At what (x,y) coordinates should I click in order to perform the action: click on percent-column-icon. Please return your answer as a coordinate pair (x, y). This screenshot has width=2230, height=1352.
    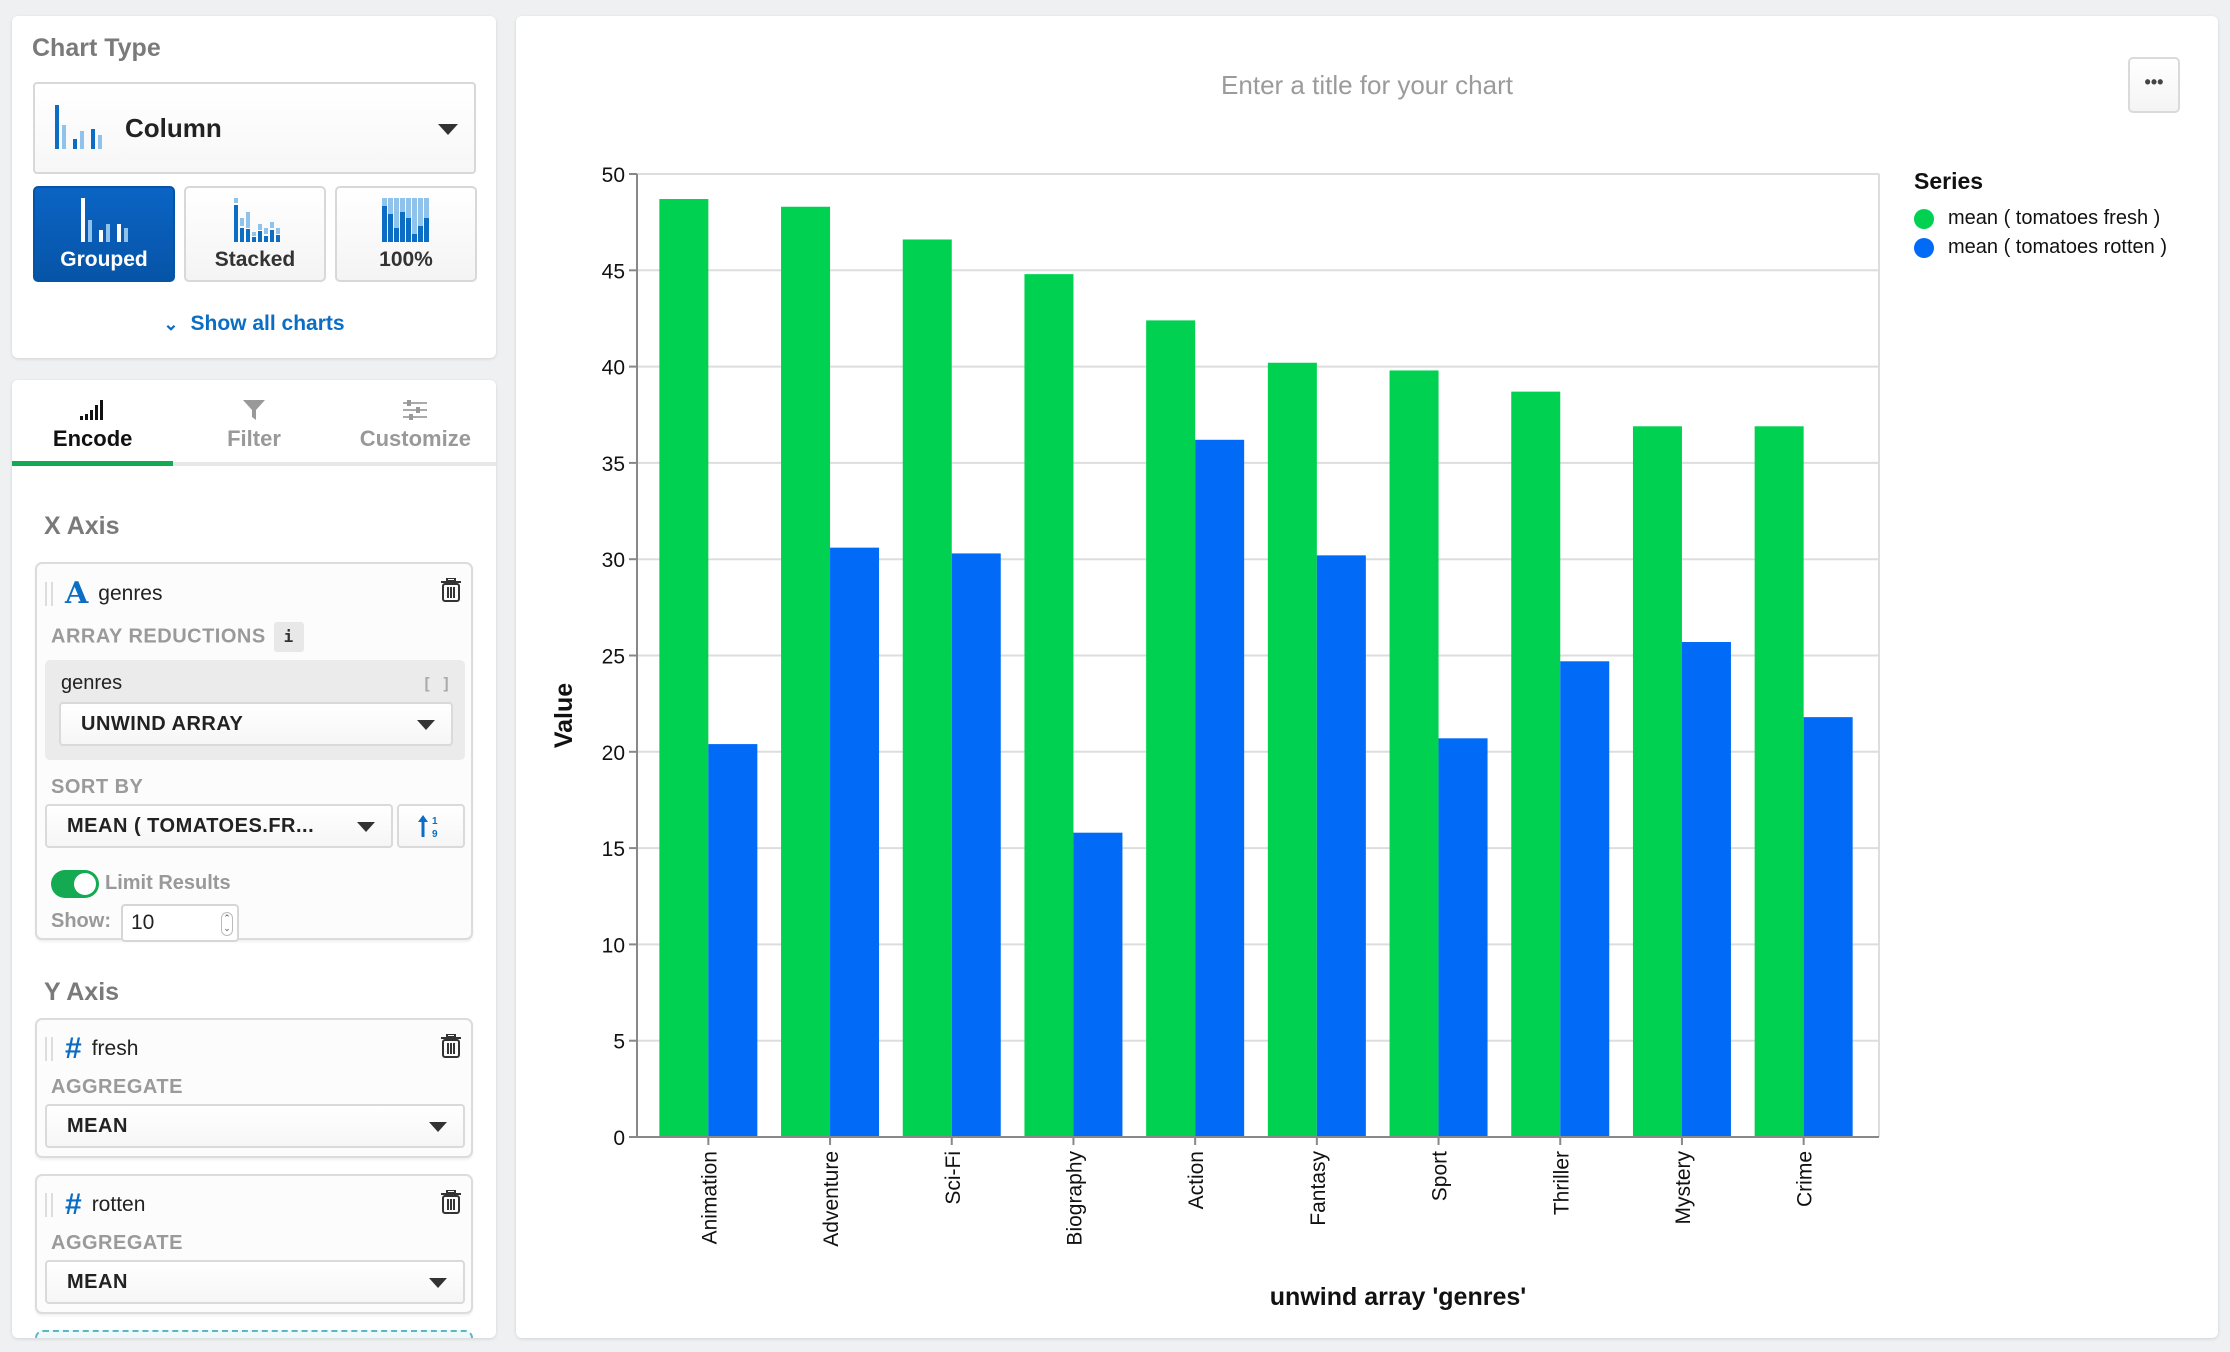
    Looking at the image, I should click on (405, 220).